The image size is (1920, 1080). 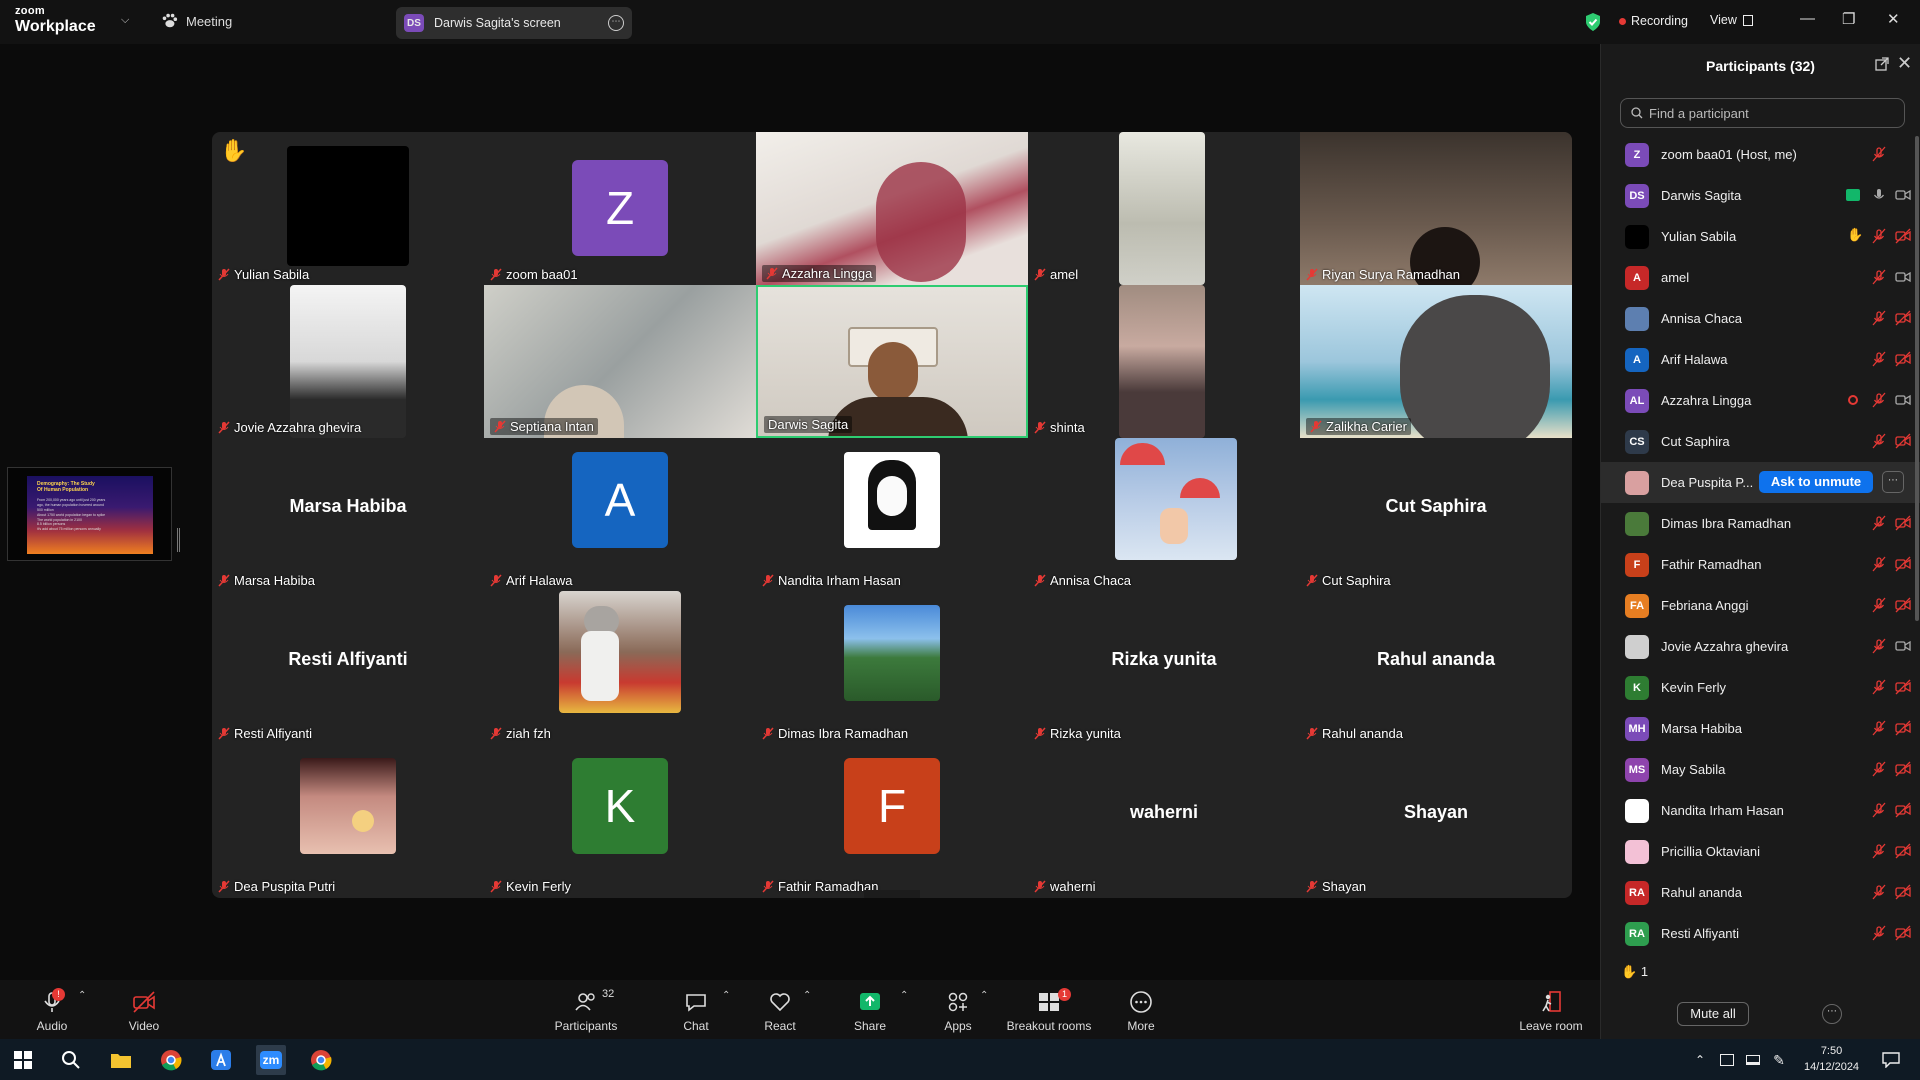 What do you see at coordinates (1593, 22) in the screenshot?
I see `security-shield-icon` at bounding box center [1593, 22].